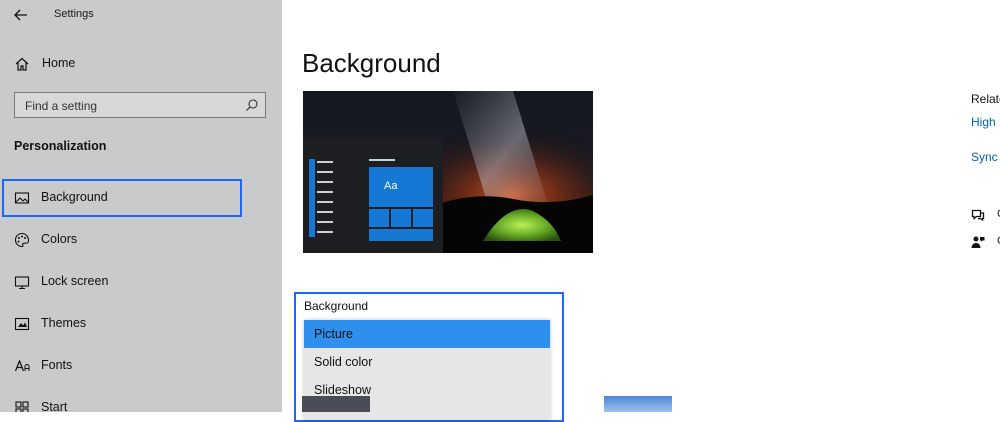  Describe the element at coordinates (141, 282) in the screenshot. I see `sidebar-item-lock-screen: Lock screen` at that location.